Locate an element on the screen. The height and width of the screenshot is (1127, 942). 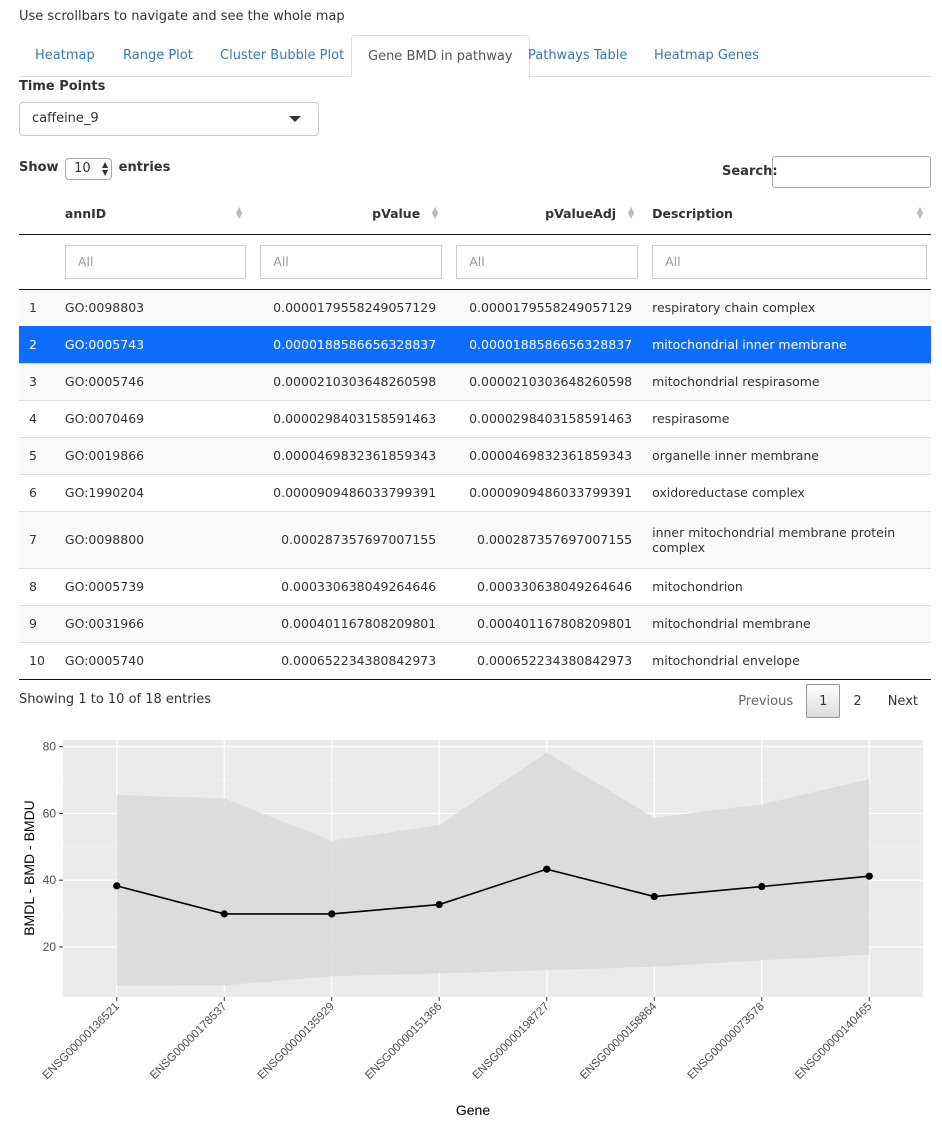
pagination: Previous 1 2 Next is located at coordinates (828, 701).